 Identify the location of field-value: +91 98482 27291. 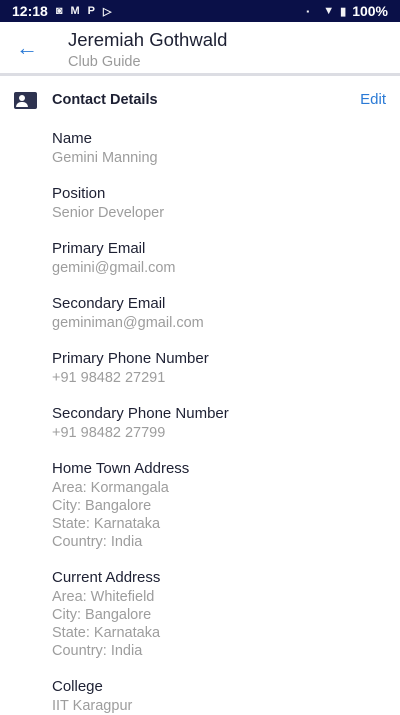
(109, 378).